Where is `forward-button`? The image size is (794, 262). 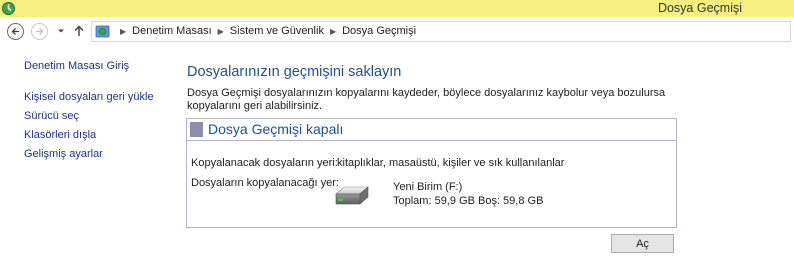
forward-button is located at coordinates (39, 31).